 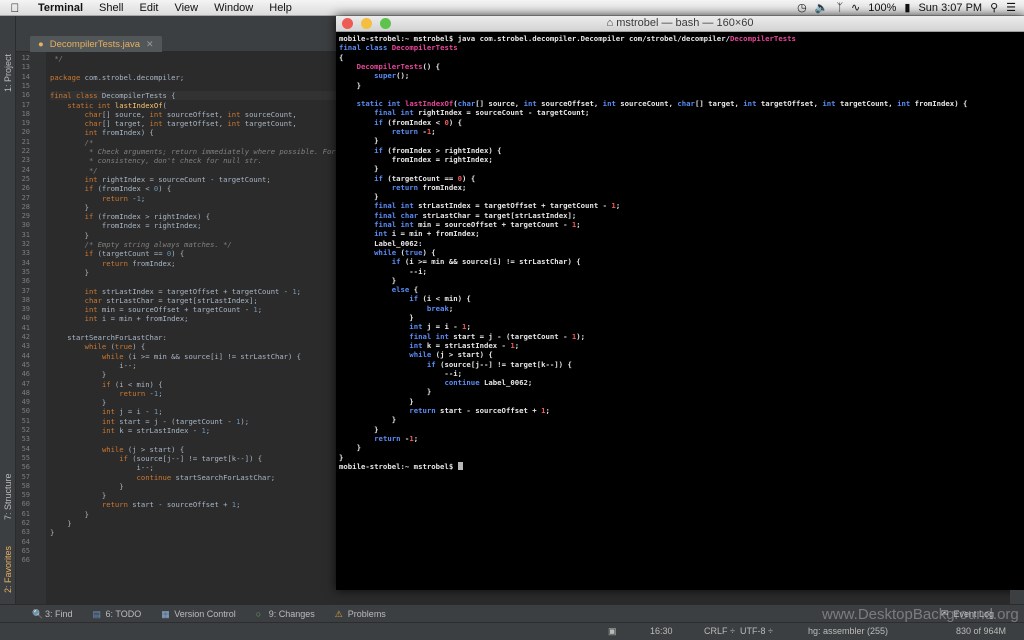 What do you see at coordinates (198, 614) in the screenshot?
I see `tool-version-control: ▦ Version Control` at bounding box center [198, 614].